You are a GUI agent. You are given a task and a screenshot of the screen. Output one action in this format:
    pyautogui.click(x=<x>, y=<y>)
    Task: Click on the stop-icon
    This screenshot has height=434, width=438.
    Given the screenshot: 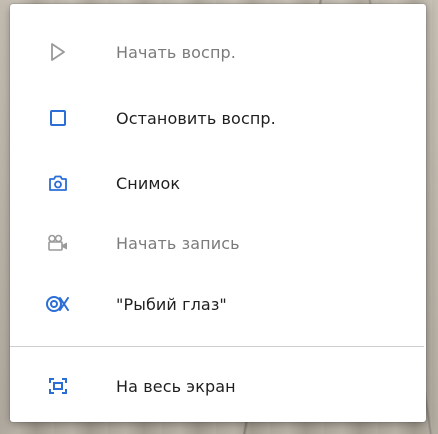 What is the action you would take?
    pyautogui.click(x=58, y=118)
    